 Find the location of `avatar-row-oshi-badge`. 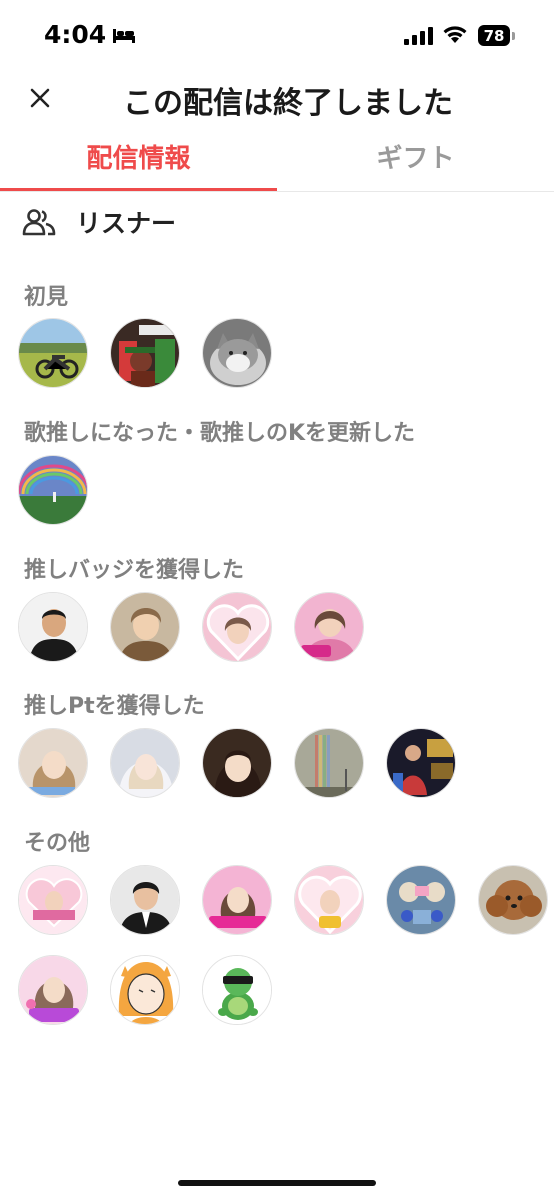

avatar-row-oshi-badge is located at coordinates (191, 627).